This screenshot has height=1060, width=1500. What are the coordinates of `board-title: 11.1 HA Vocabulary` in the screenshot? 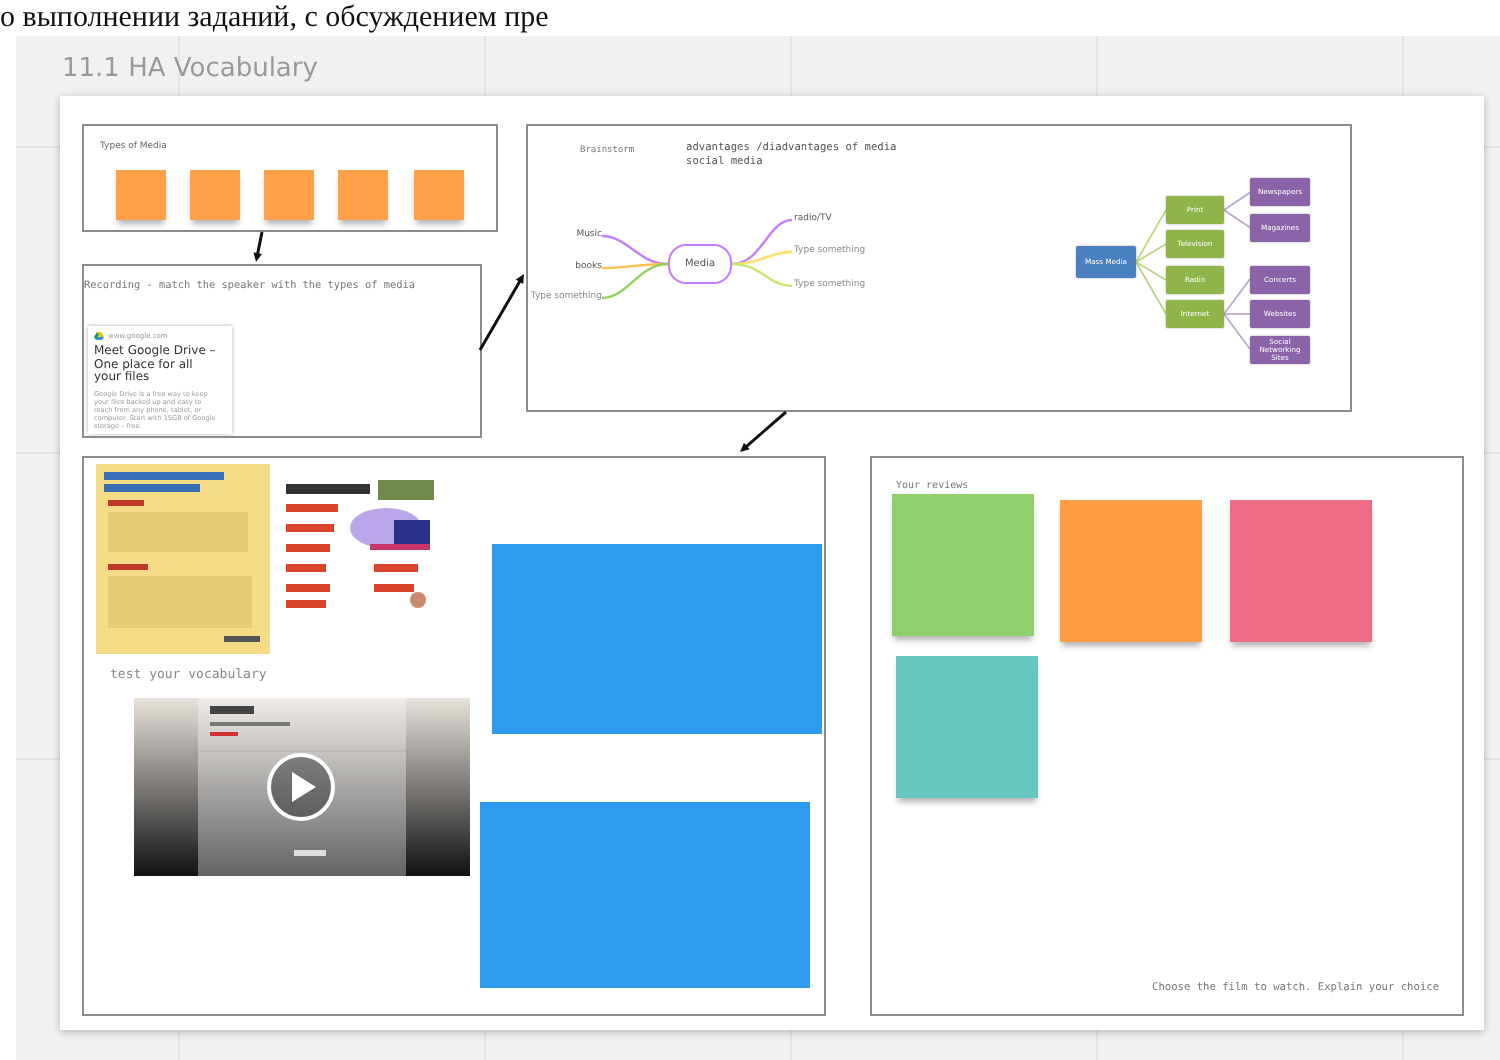 It's located at (190, 69).